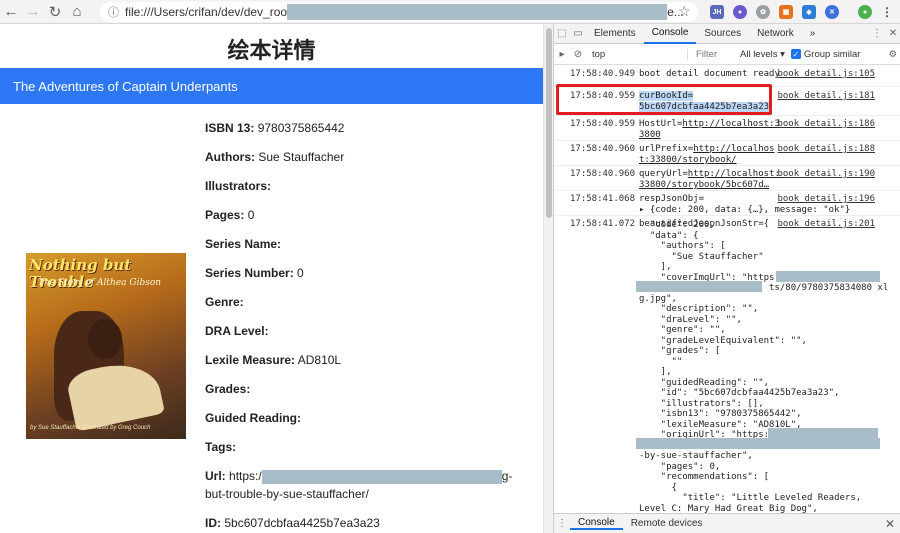  What do you see at coordinates (739, 393) in the screenshot?
I see `json-line: "id": "5bc607dcbfaa4425b7ea3a23",` at bounding box center [739, 393].